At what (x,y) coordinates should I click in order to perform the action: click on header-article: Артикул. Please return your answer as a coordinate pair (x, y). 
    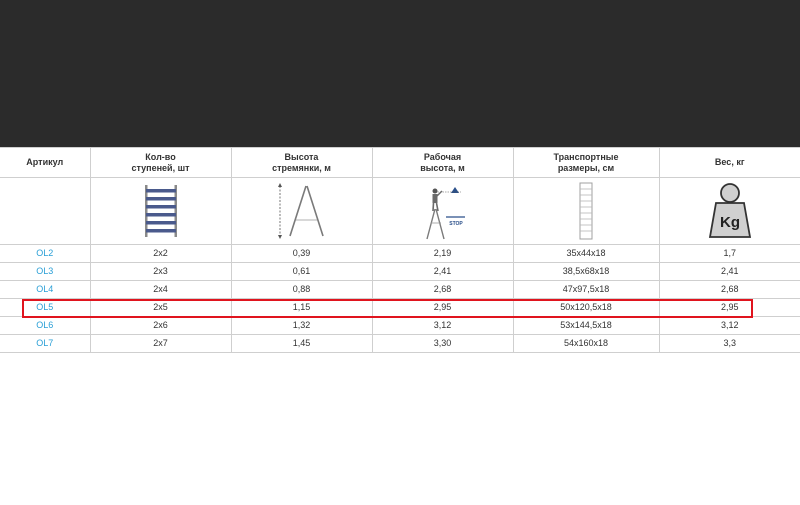
    Looking at the image, I should click on (45, 162).